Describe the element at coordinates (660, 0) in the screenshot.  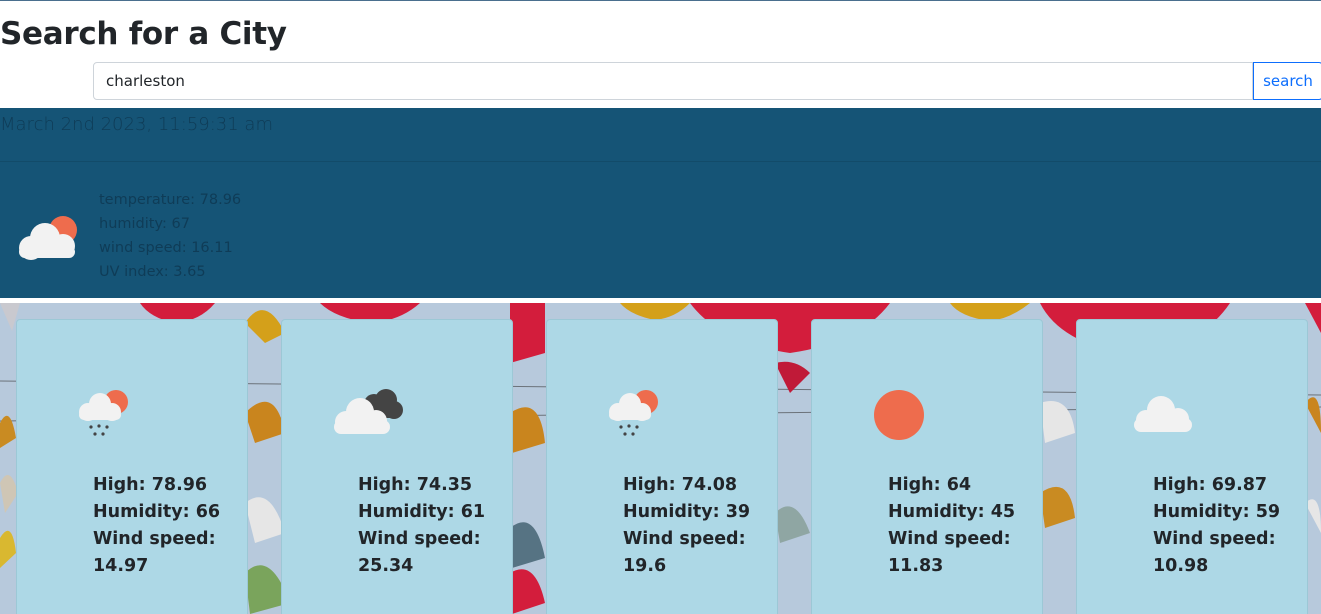
I see `top-border` at that location.